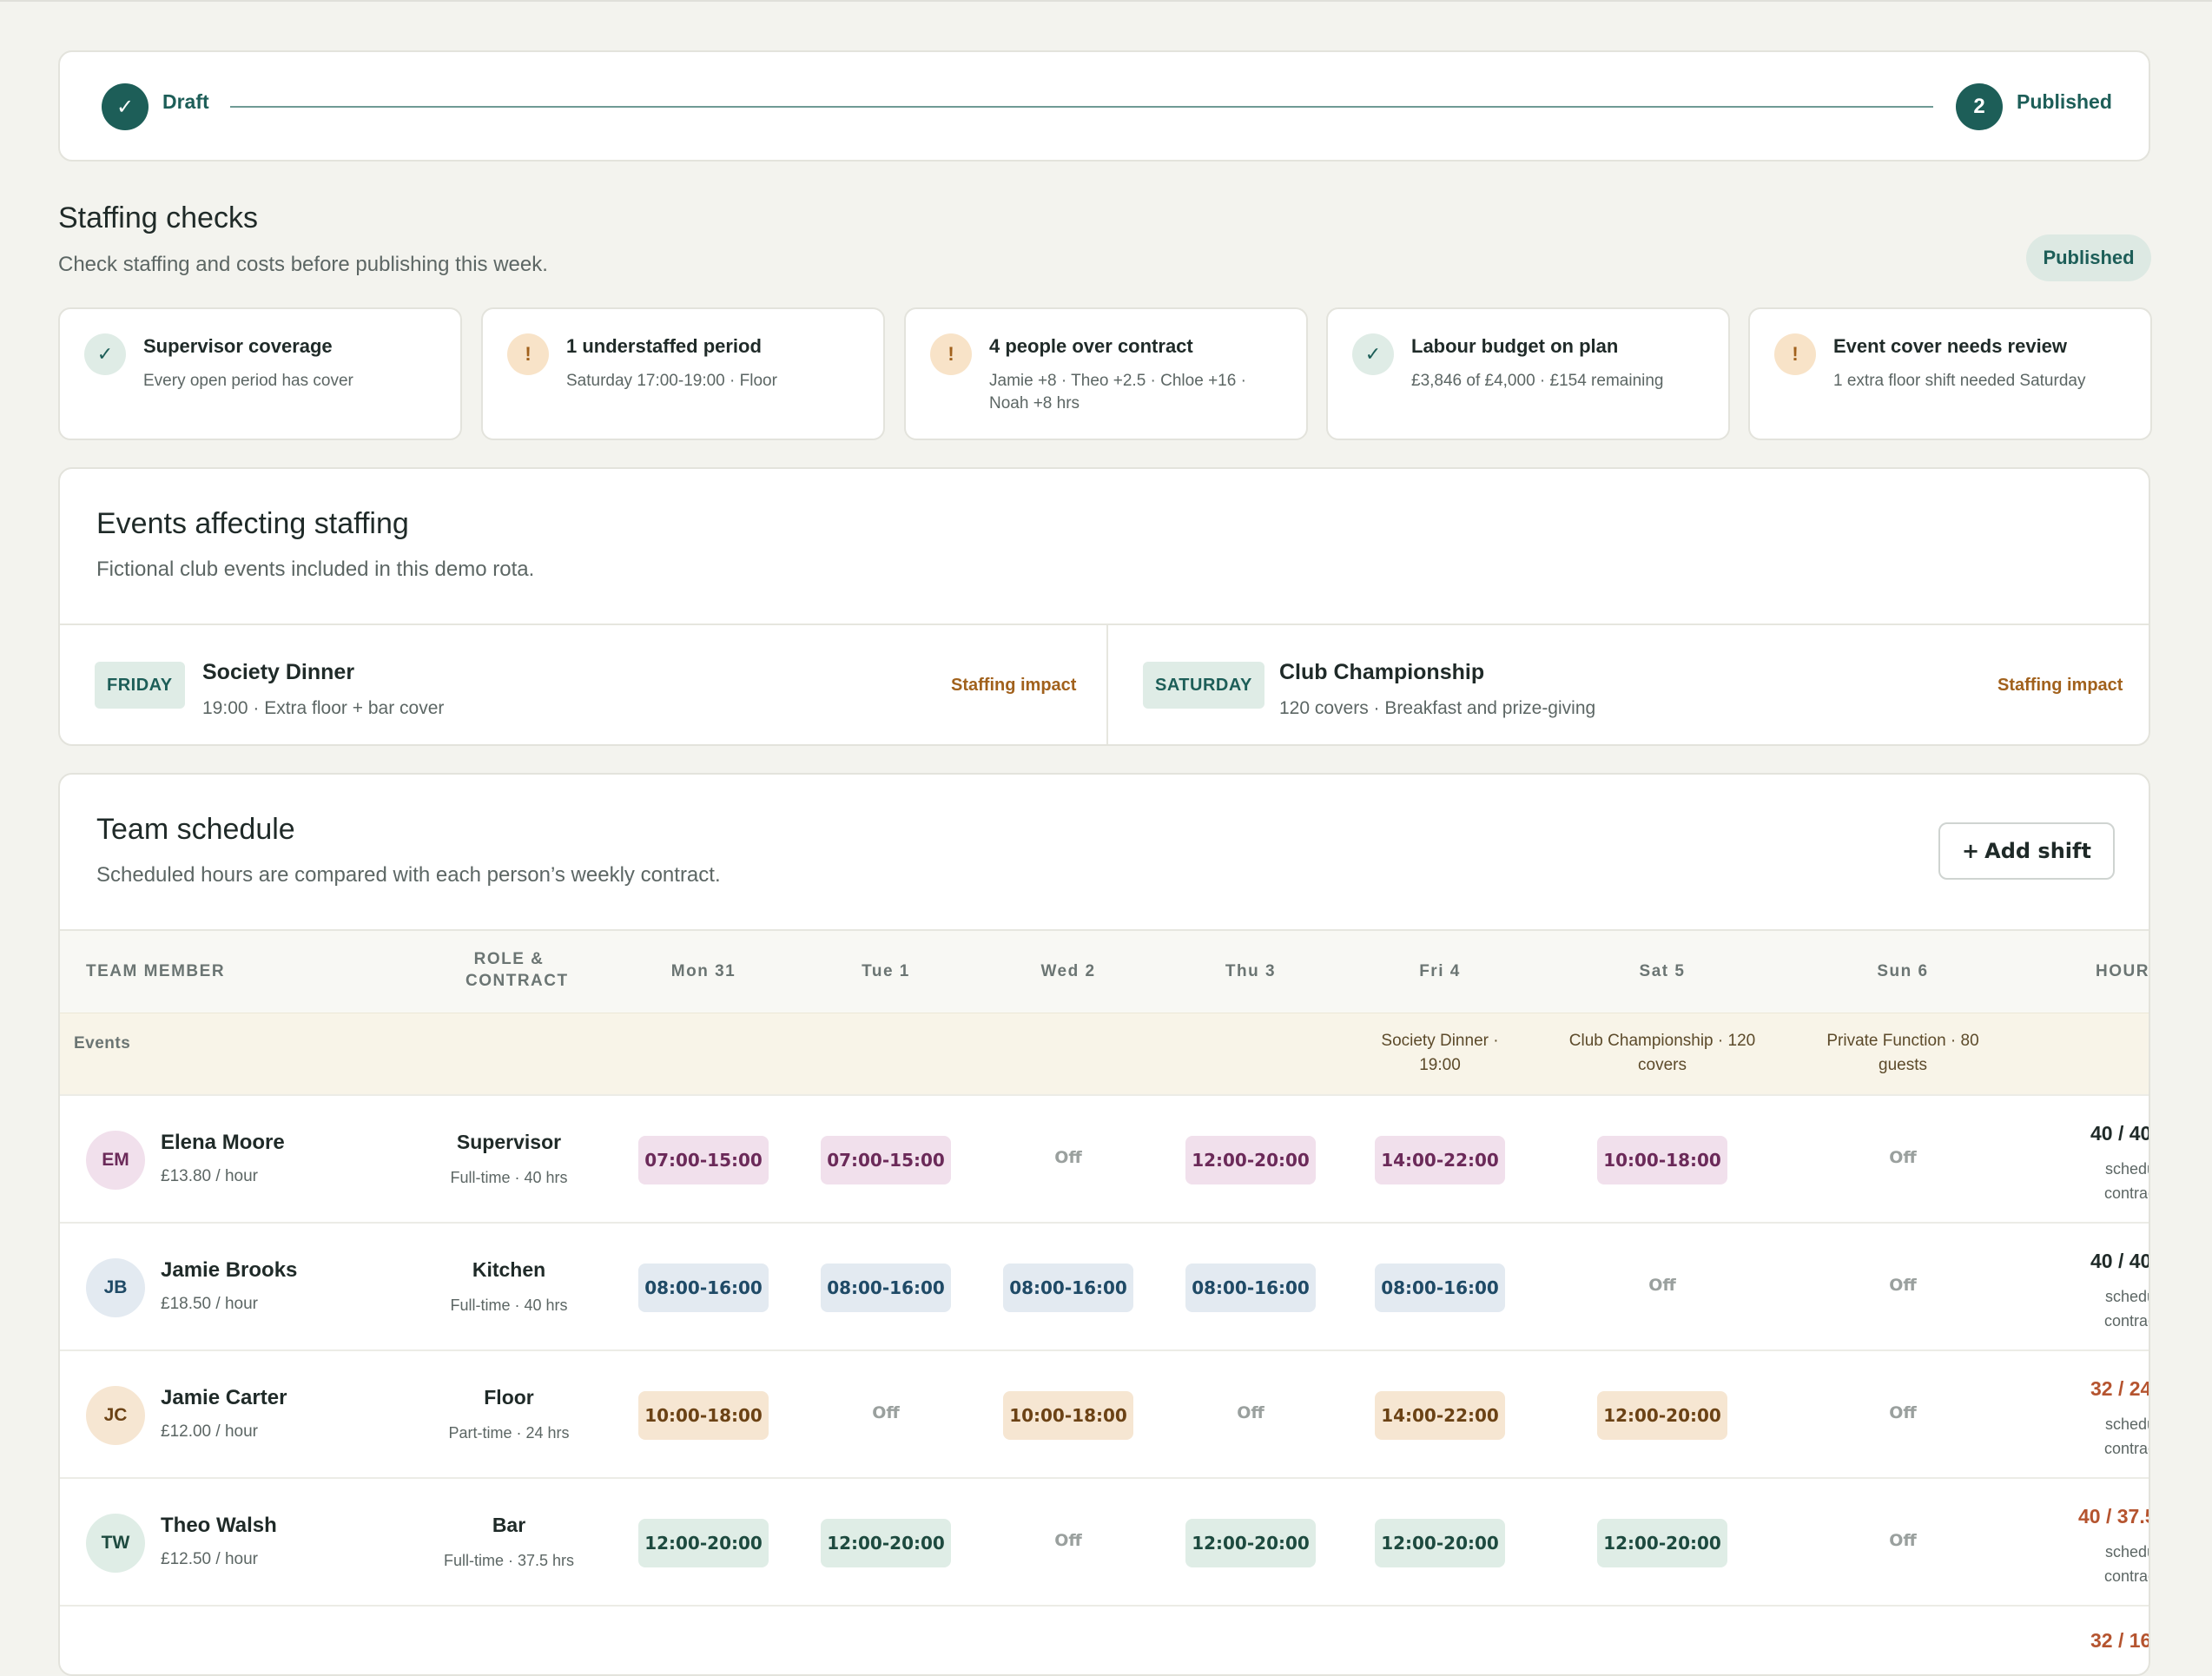 The width and height of the screenshot is (2212, 1676). I want to click on member-name: Jamie Brooks, so click(229, 1270).